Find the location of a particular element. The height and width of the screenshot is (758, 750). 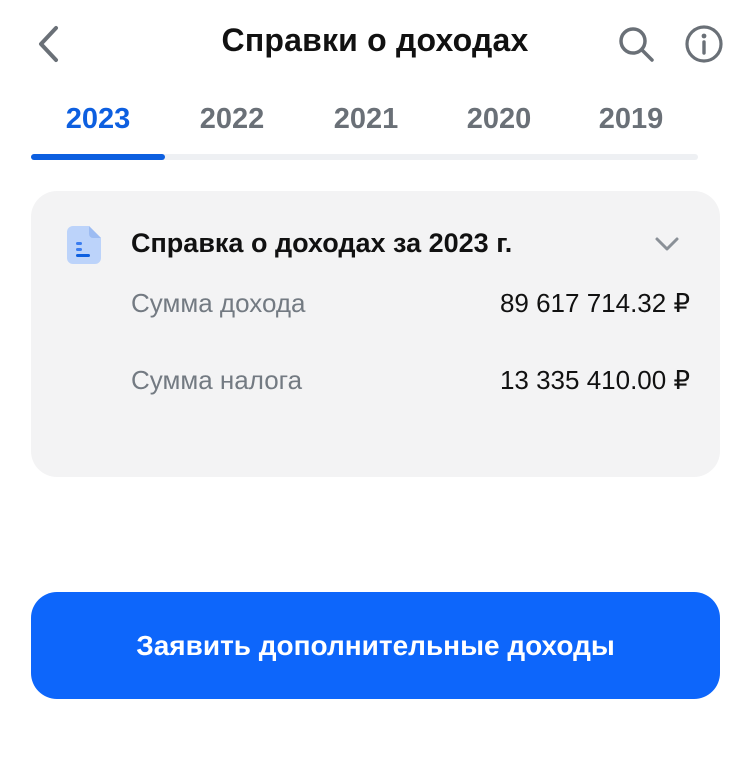

document-icon is located at coordinates (84, 245).